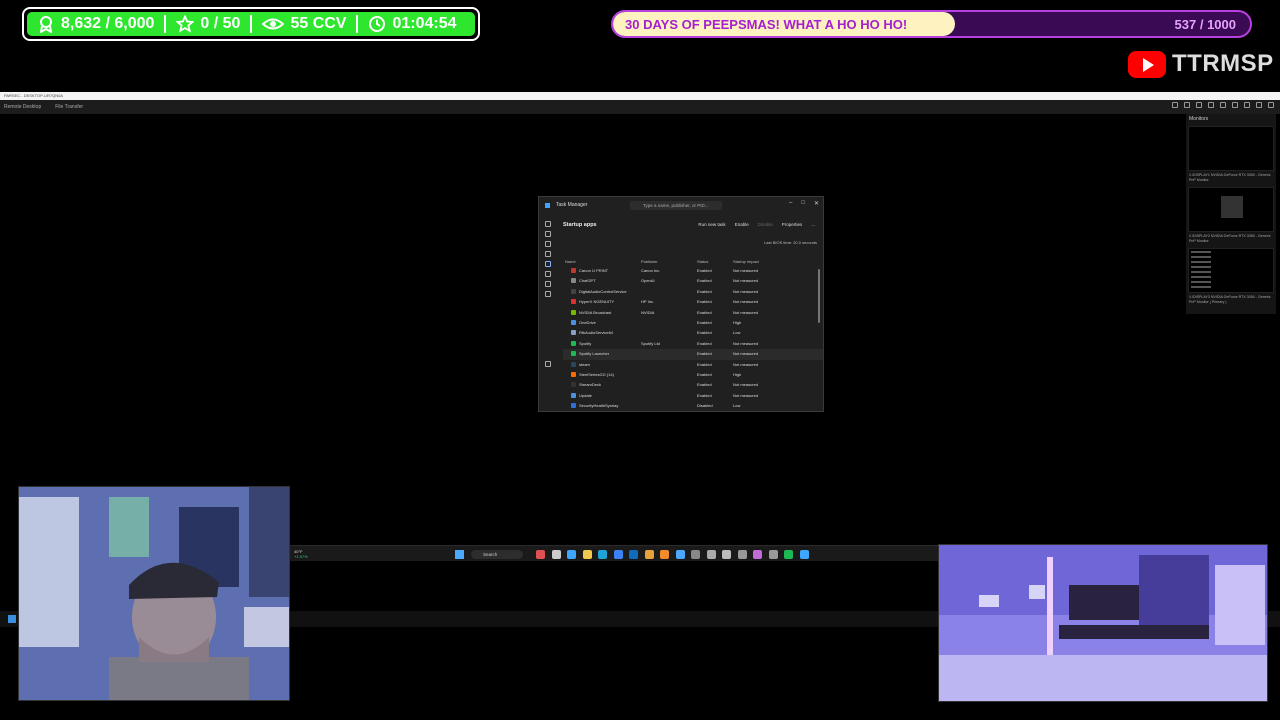 This screenshot has width=1280, height=720. Describe the element at coordinates (570, 261) in the screenshot. I see `column-name: Name` at that location.